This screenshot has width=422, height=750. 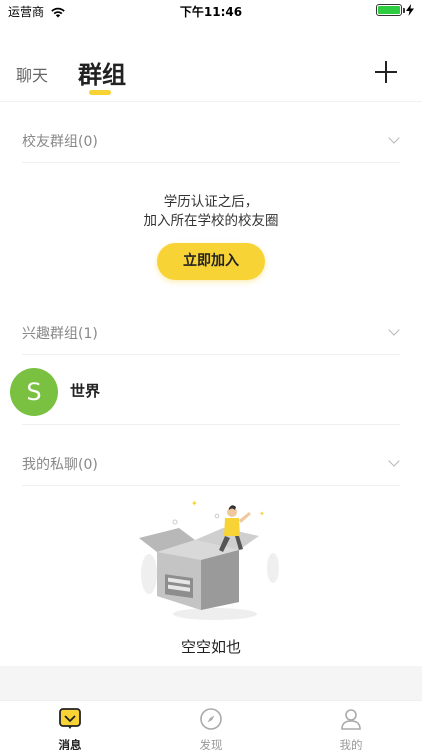 What do you see at coordinates (211, 719) in the screenshot?
I see `compass-icon` at bounding box center [211, 719].